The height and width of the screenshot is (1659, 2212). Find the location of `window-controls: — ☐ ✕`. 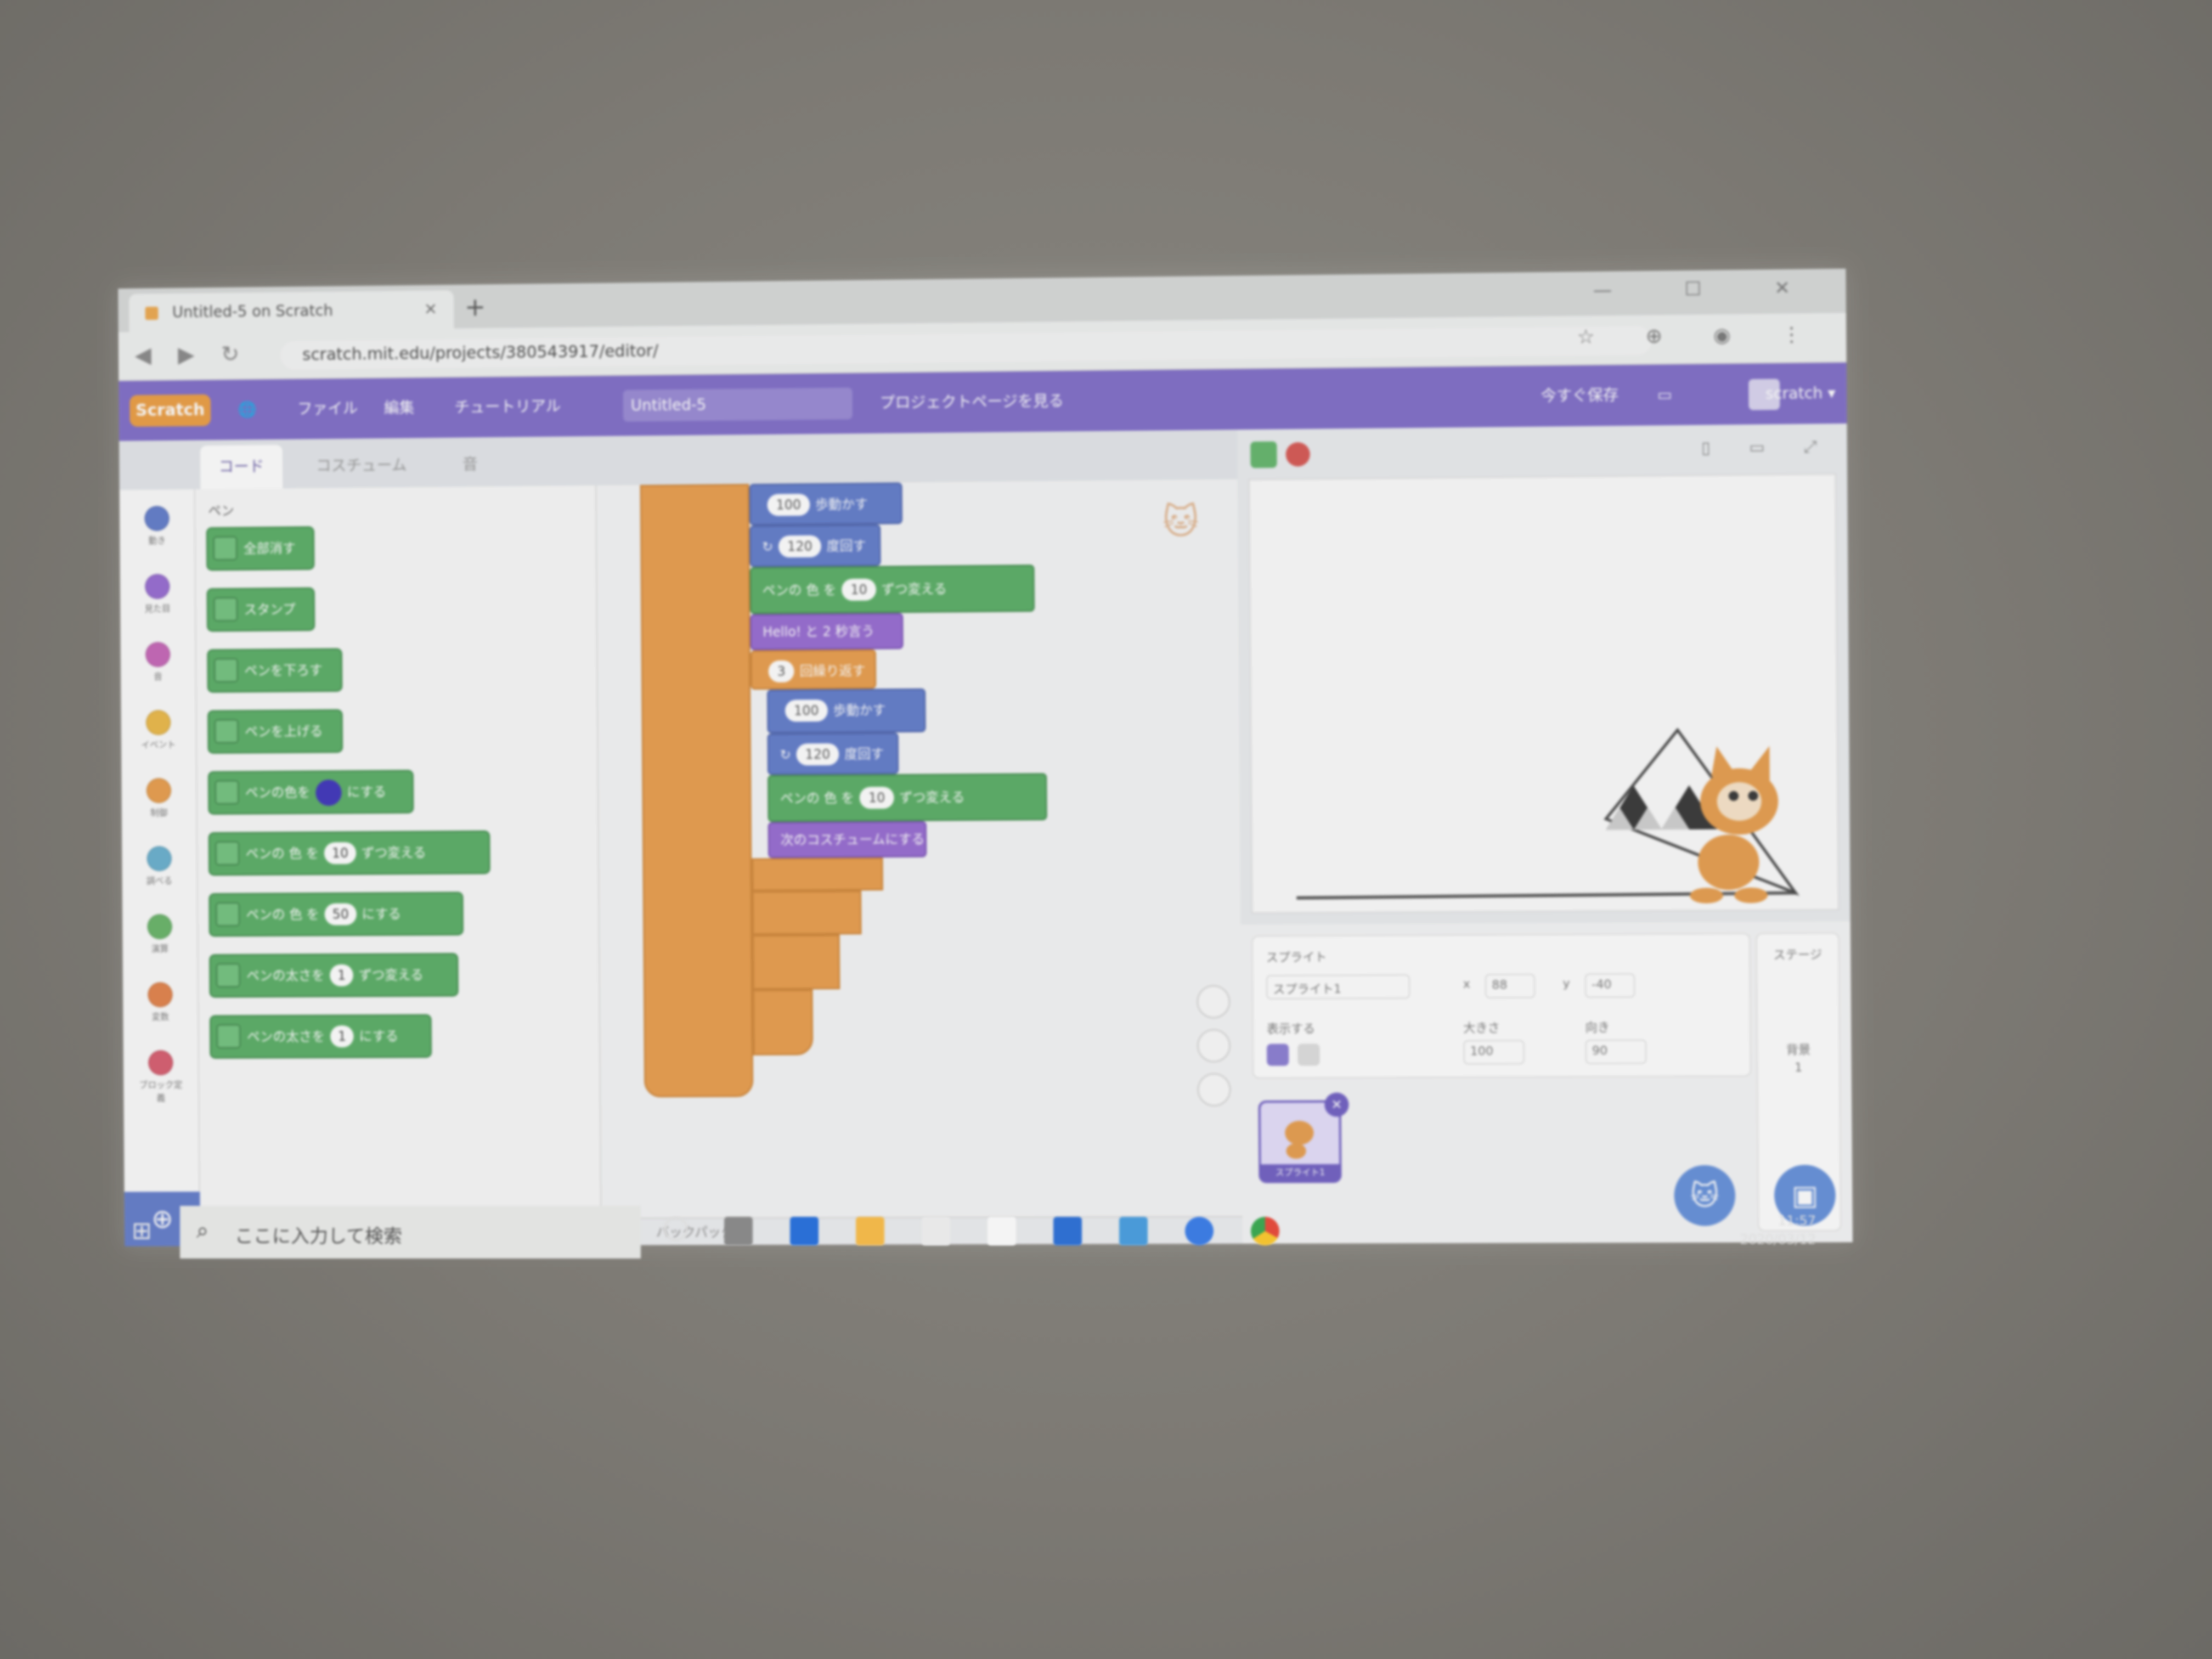

window-controls: — ☐ ✕ is located at coordinates (1709, 288).